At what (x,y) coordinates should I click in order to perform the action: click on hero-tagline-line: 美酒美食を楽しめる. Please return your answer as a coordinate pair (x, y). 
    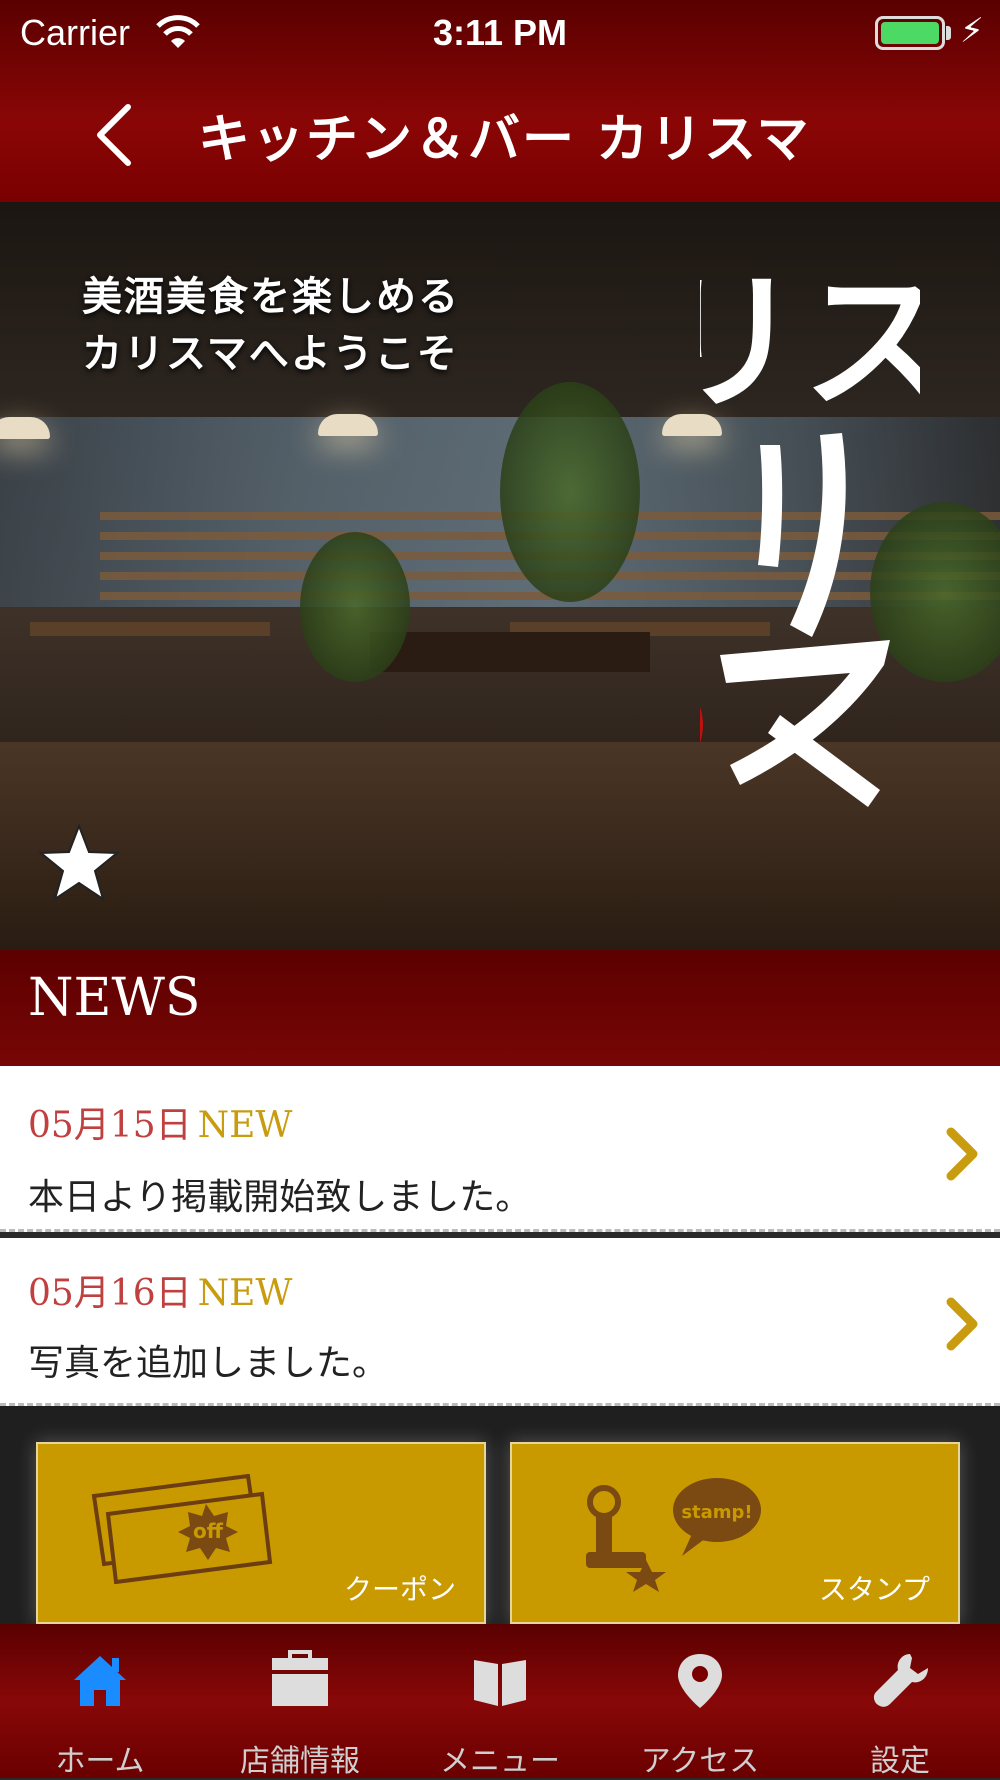
    Looking at the image, I should click on (271, 296).